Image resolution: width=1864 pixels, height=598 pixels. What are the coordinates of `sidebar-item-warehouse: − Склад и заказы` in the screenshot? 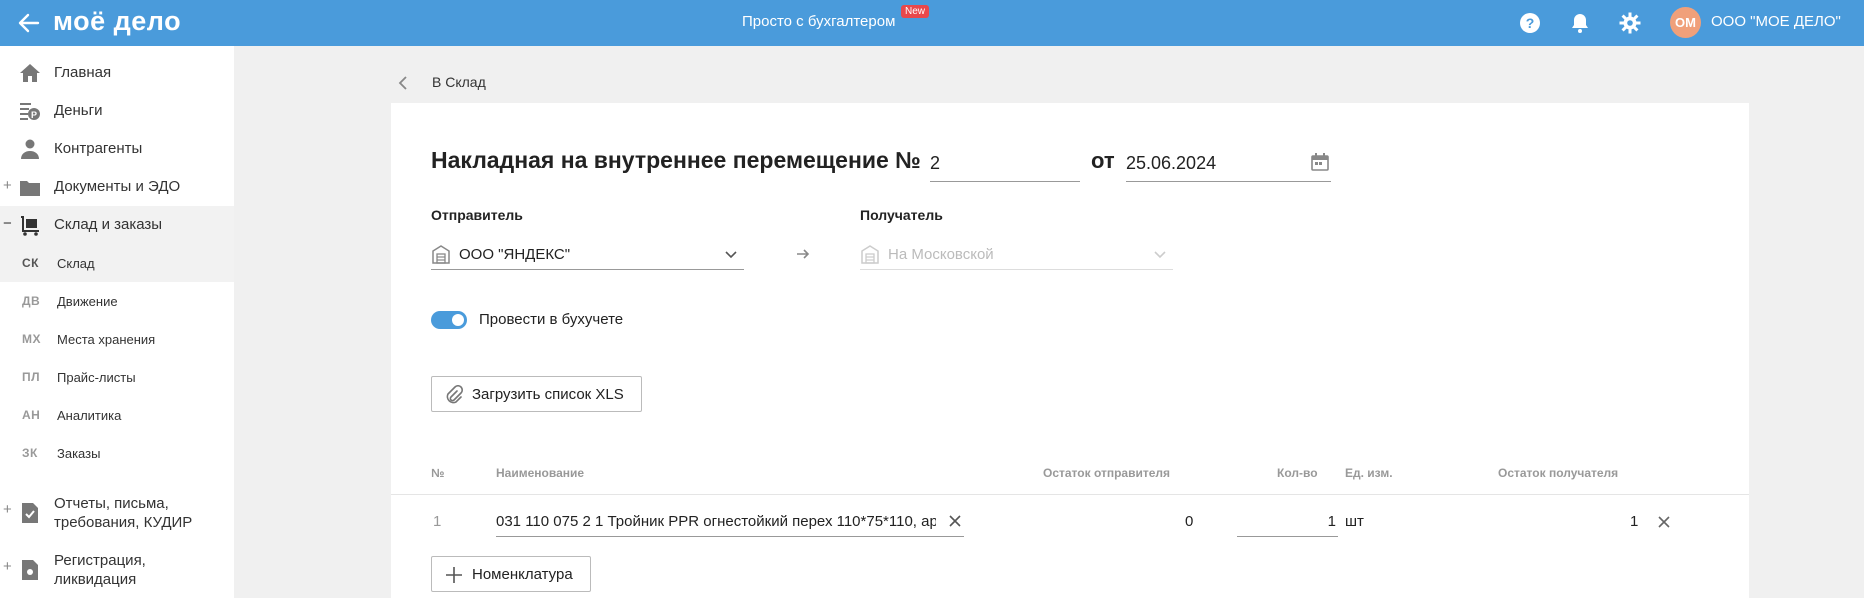 It's located at (117, 225).